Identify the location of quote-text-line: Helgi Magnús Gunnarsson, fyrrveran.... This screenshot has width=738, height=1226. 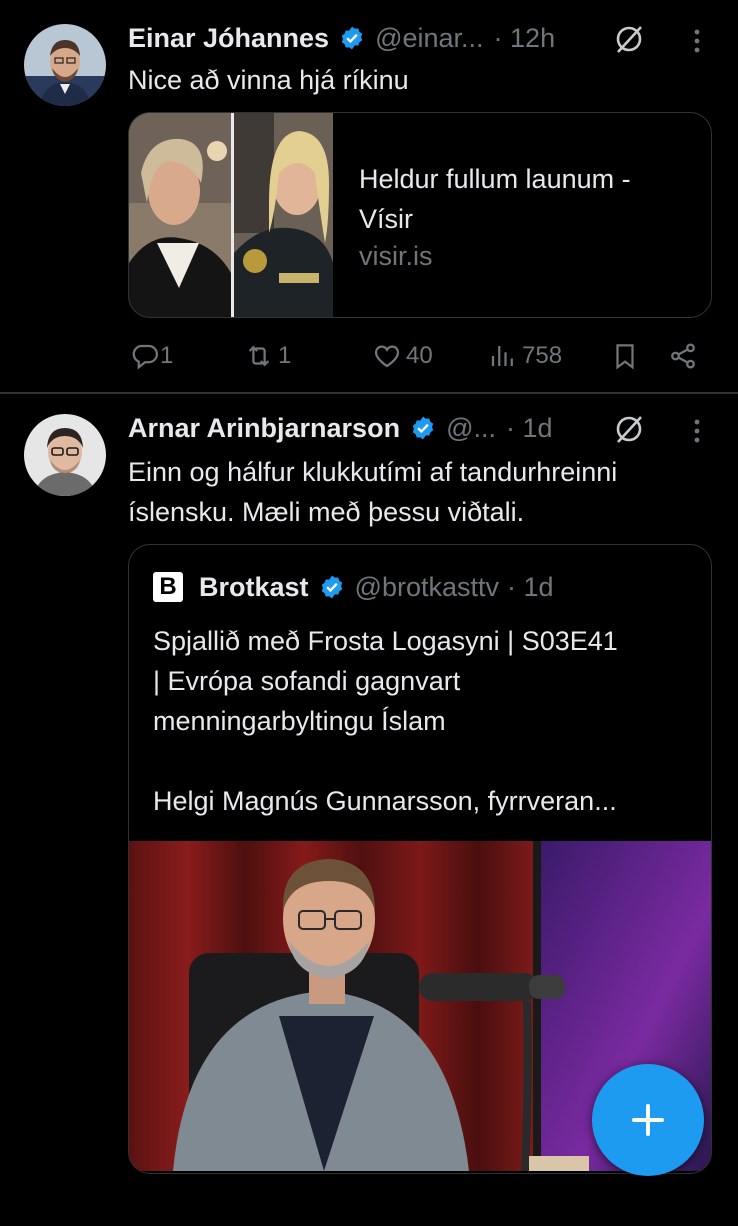
(385, 801).